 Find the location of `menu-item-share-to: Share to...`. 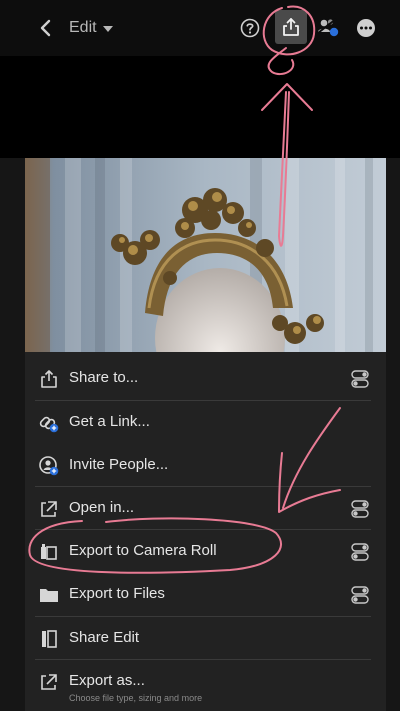

menu-item-share-to: Share to... is located at coordinates (205, 378).